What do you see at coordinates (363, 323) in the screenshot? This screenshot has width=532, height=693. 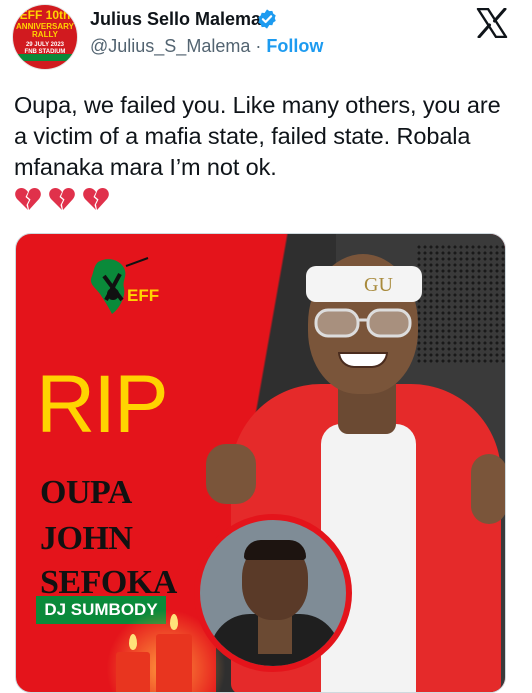 I see `glasses-icon` at bounding box center [363, 323].